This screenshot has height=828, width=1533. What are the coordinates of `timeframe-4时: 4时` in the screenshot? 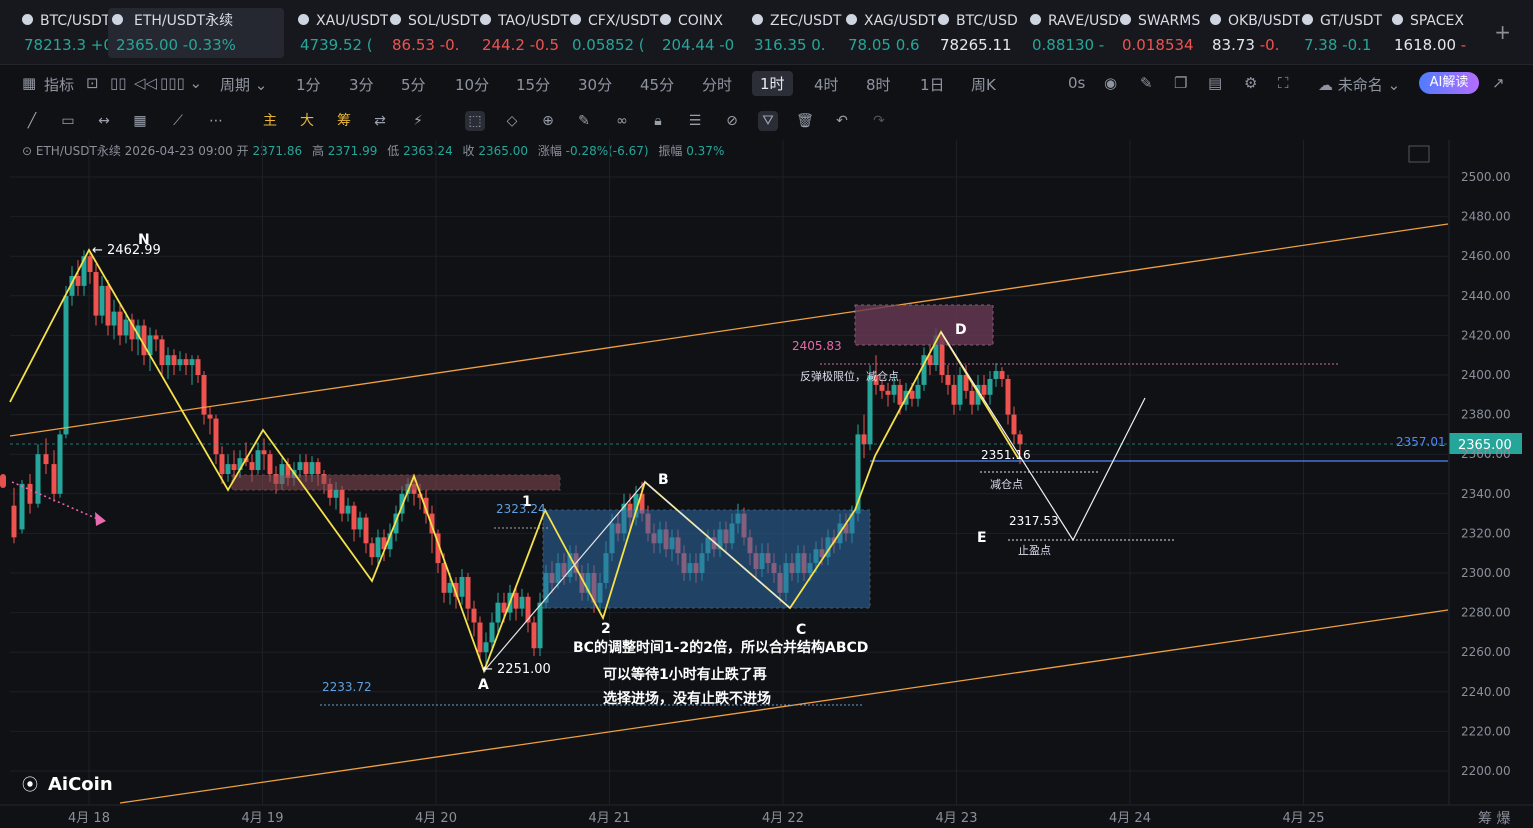 It's located at (826, 84).